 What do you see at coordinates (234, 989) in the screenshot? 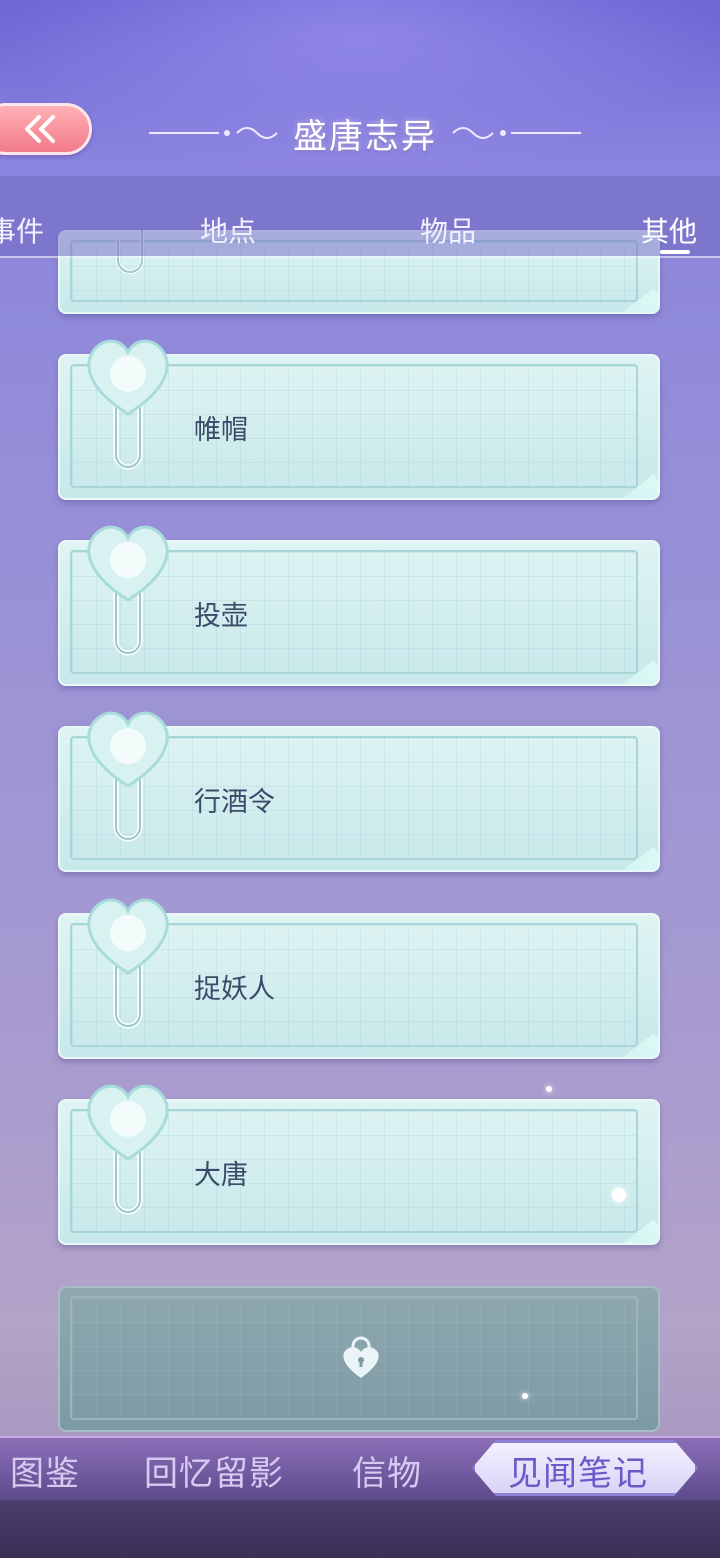
I see `entry-label: 捉妖人` at bounding box center [234, 989].